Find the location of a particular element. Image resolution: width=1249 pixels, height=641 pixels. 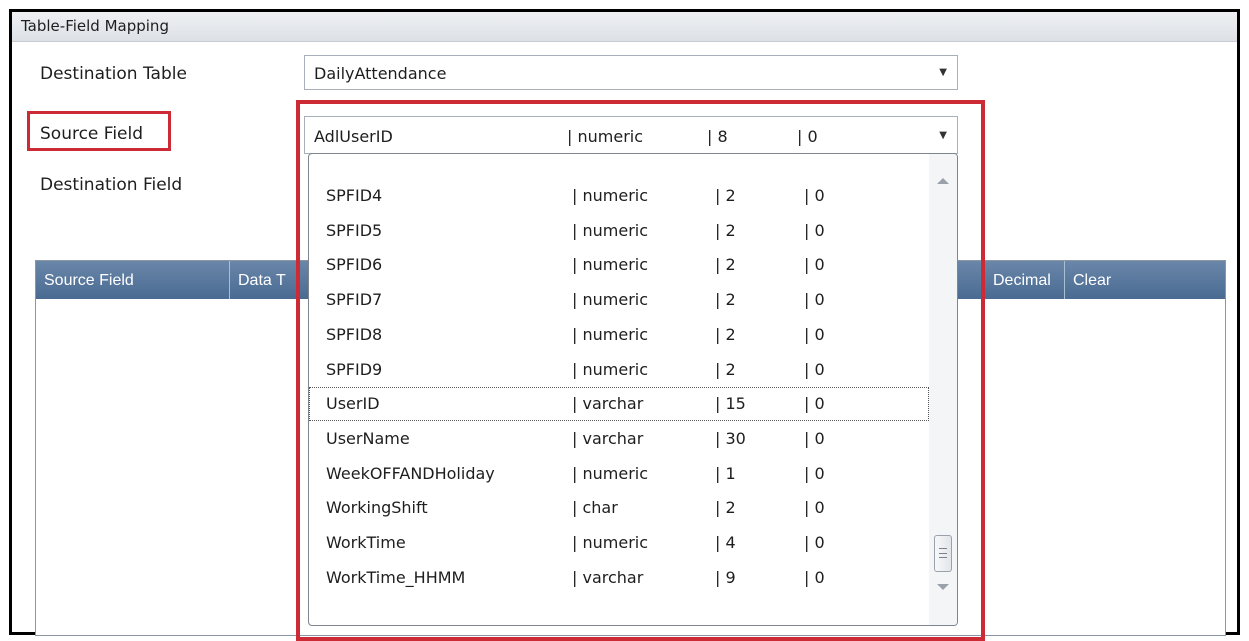

dropdown-item: SPFID5 | numeric | 2 | 0 is located at coordinates (619, 231).